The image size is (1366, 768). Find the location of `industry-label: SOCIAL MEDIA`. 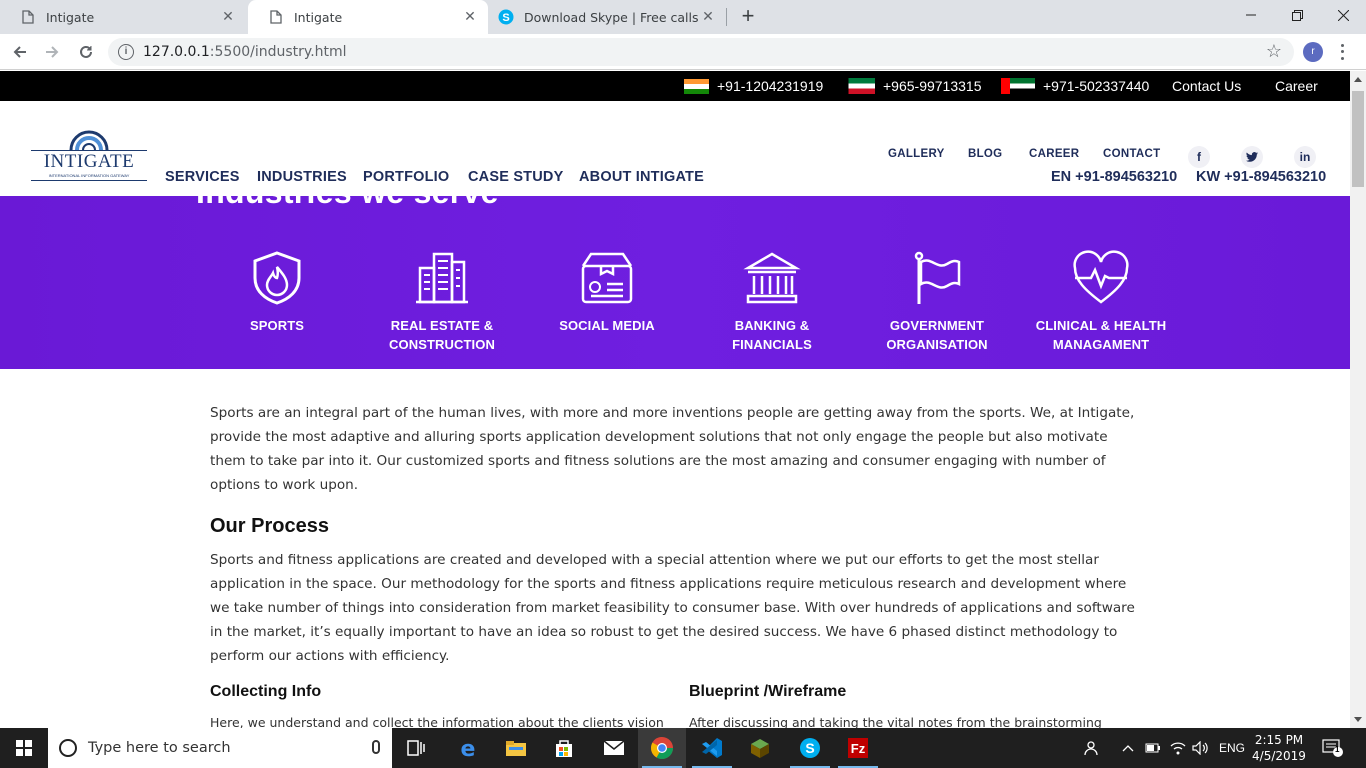

industry-label: SOCIAL MEDIA is located at coordinates (607, 325).